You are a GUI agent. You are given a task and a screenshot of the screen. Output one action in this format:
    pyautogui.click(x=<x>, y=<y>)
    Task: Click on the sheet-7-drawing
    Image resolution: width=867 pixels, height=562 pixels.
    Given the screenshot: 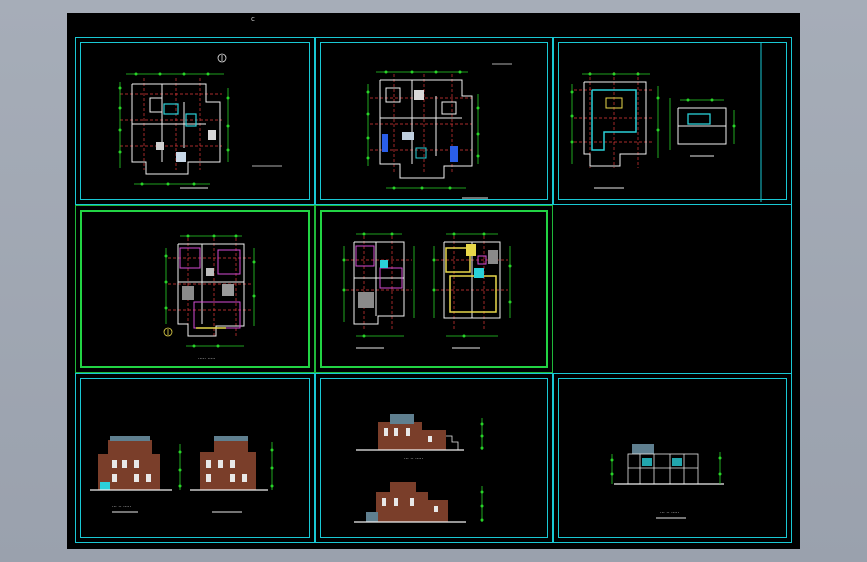 What is the action you would take?
    pyautogui.click(x=182, y=474)
    